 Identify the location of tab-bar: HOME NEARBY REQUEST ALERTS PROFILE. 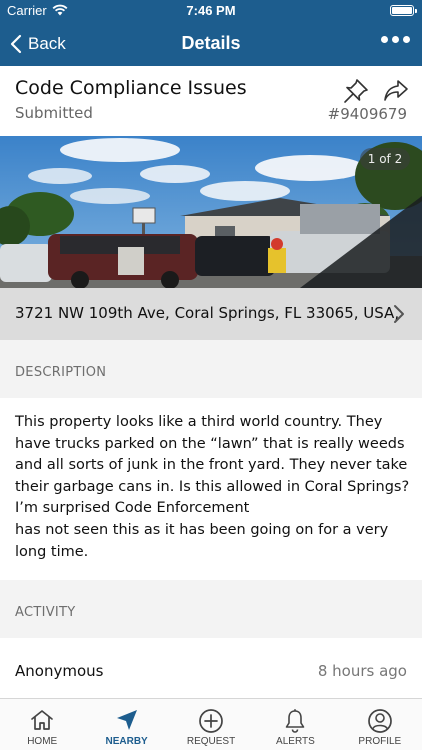
(211, 724).